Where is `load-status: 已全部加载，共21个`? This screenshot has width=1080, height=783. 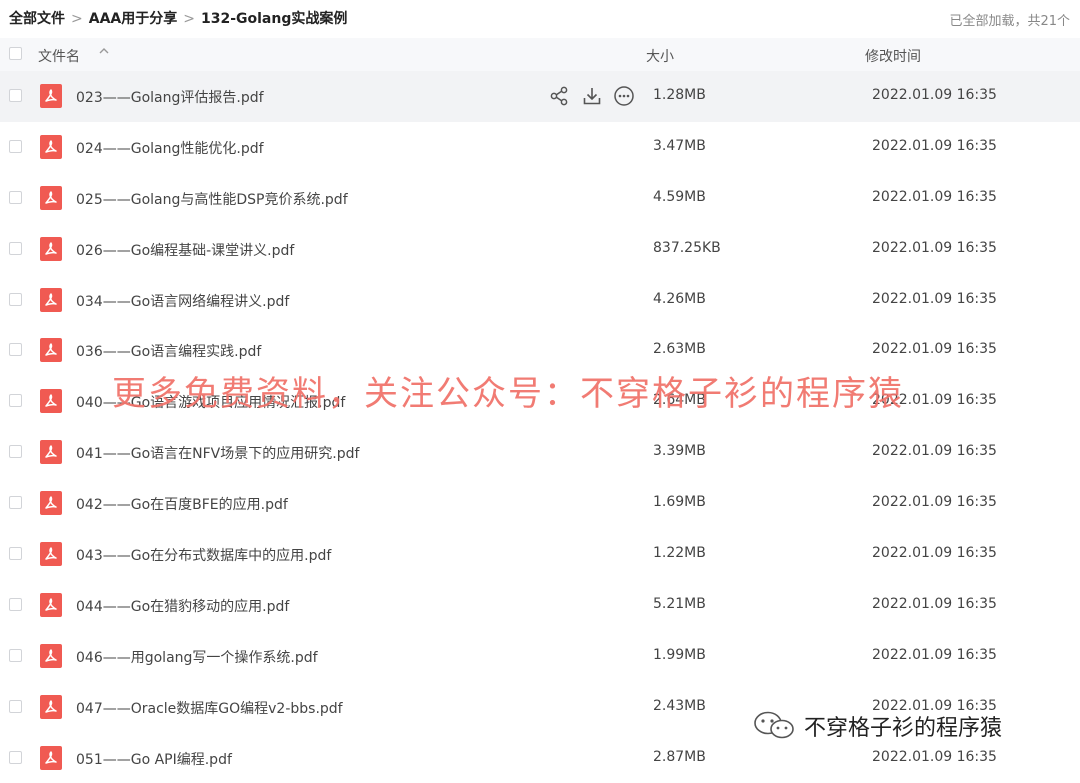
load-status: 已全部加载，共21个 is located at coordinates (1009, 21).